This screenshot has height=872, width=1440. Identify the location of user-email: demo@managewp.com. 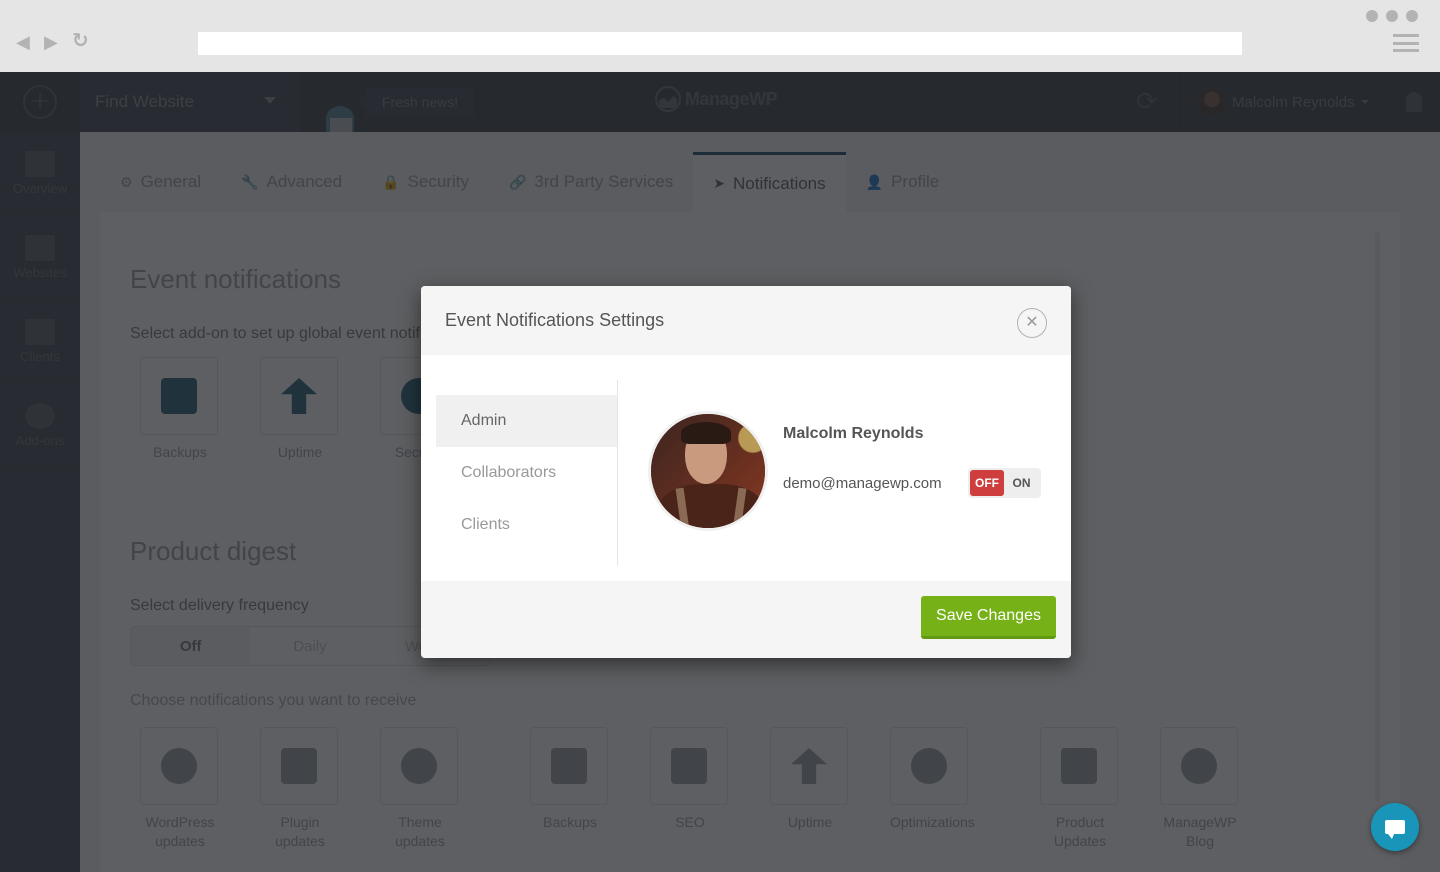
(862, 483).